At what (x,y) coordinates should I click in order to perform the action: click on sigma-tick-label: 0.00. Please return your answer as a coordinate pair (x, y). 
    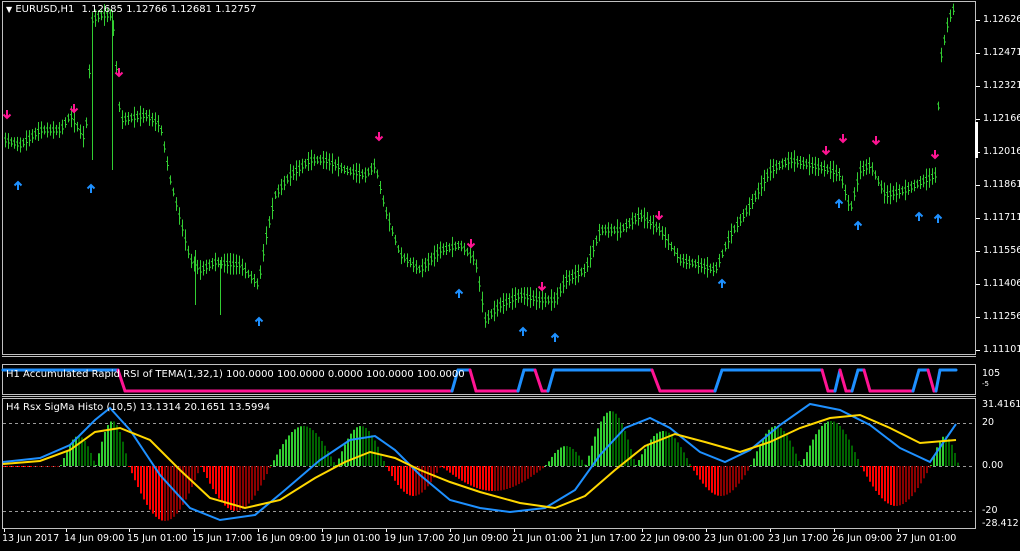
    Looking at the image, I should click on (993, 465).